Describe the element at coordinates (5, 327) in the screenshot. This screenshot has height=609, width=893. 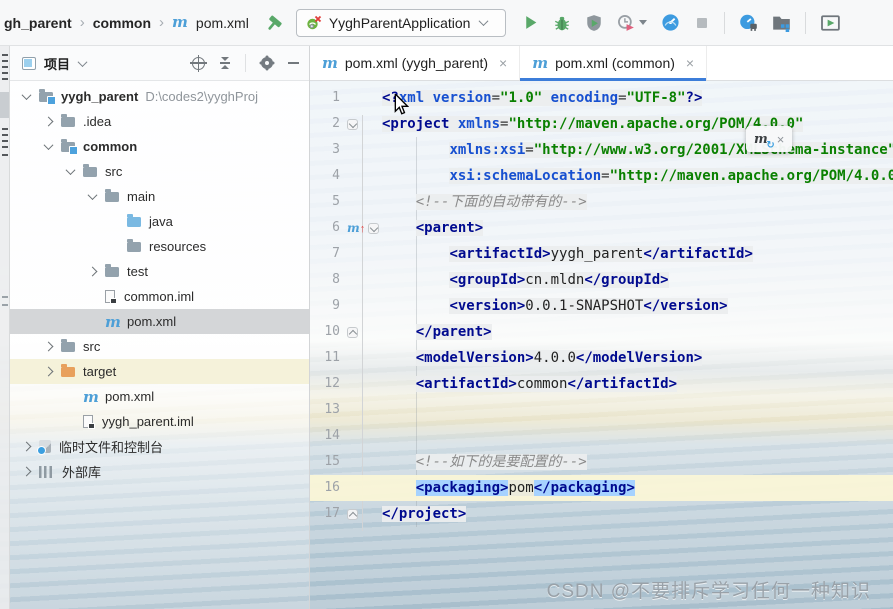
I see `tool-window-stripe` at that location.